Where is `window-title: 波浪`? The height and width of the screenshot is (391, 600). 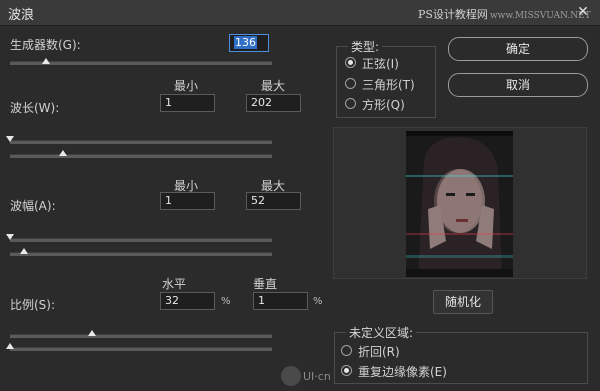 window-title: 波浪 is located at coordinates (21, 15).